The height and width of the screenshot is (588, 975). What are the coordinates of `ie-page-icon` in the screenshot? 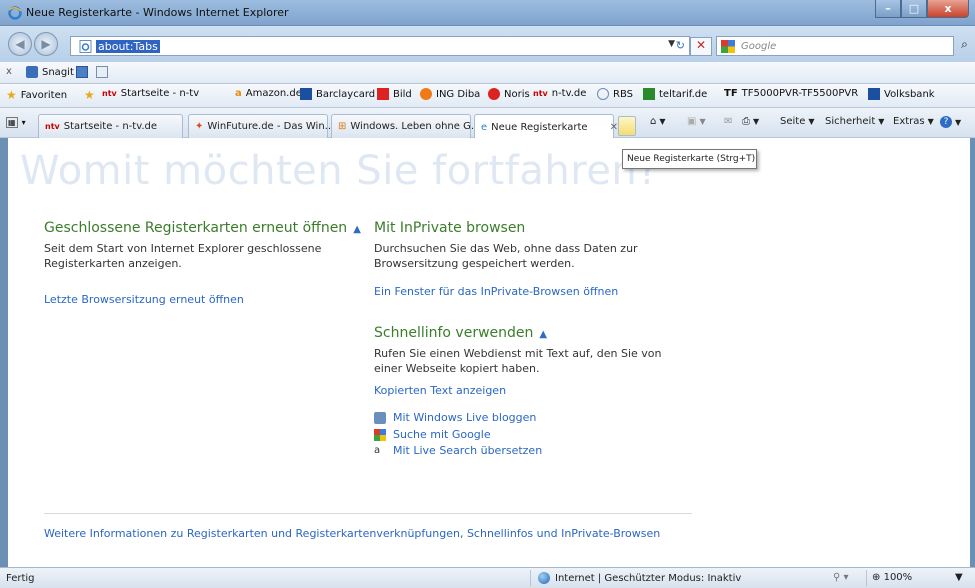 It's located at (603, 94).